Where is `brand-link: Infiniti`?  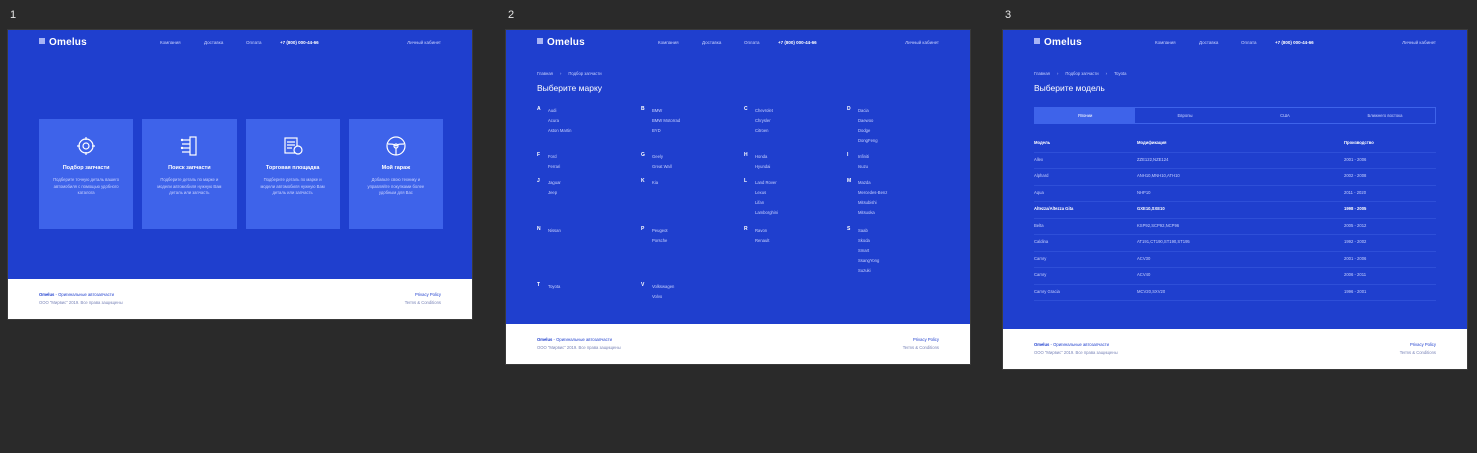 brand-link: Infiniti is located at coordinates (863, 157).